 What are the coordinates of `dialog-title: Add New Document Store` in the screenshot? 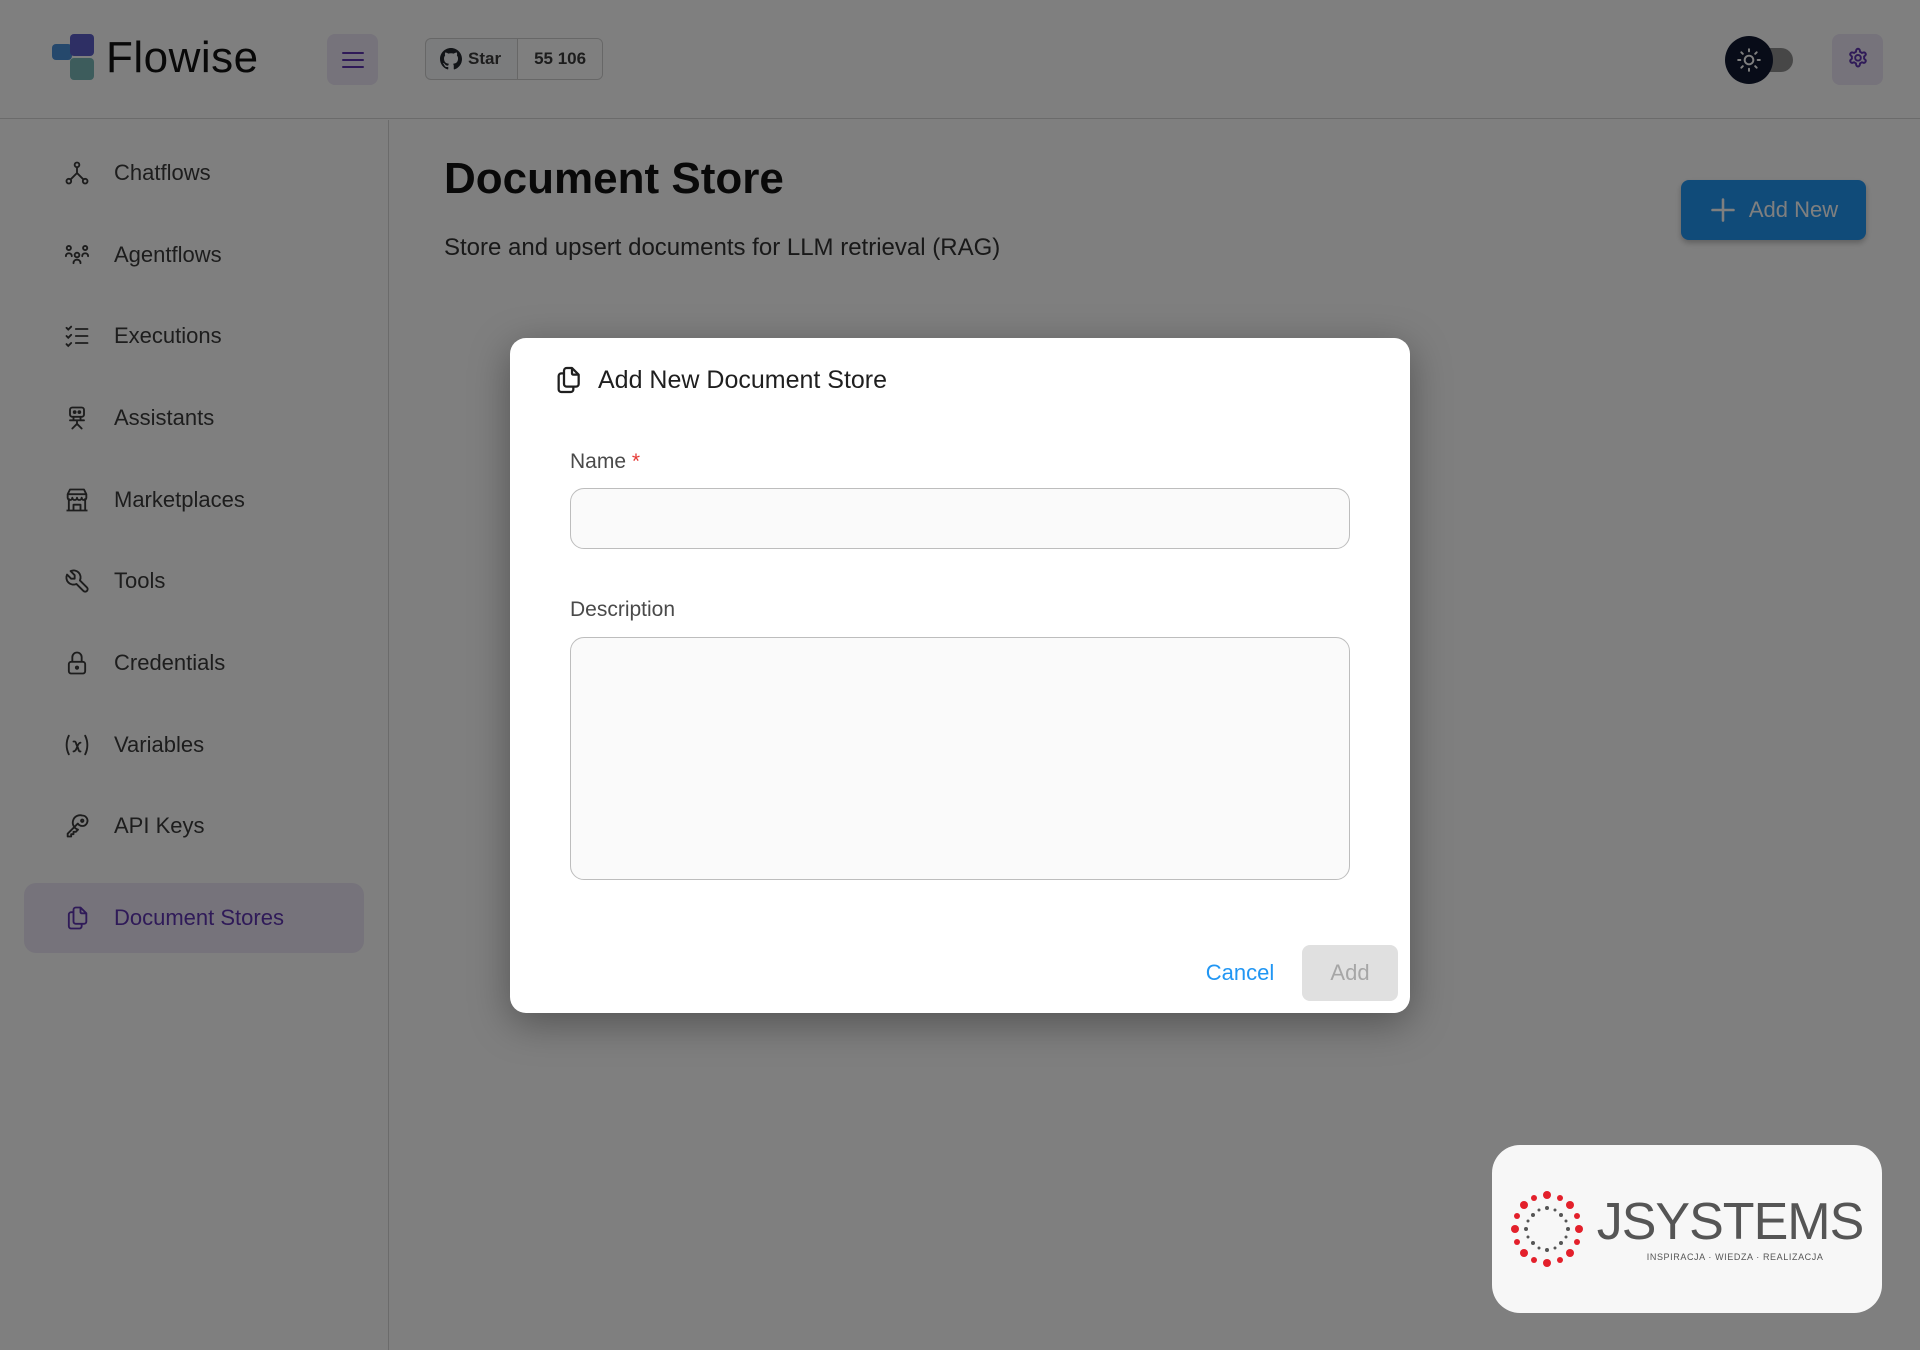 It's located at (743, 379).